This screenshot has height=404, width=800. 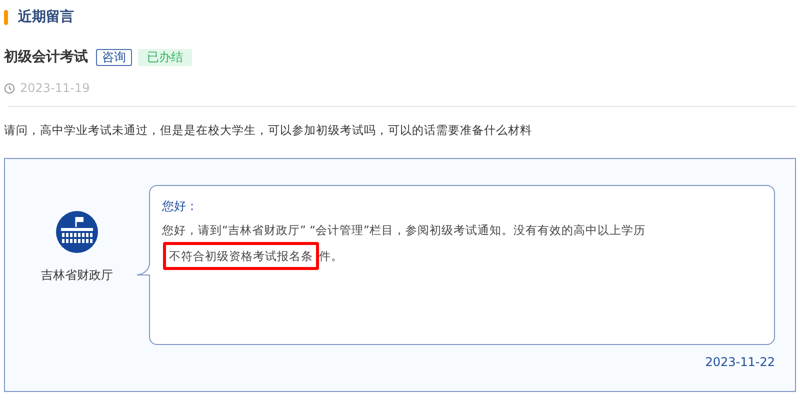 What do you see at coordinates (9, 88) in the screenshot?
I see `clock-icon` at bounding box center [9, 88].